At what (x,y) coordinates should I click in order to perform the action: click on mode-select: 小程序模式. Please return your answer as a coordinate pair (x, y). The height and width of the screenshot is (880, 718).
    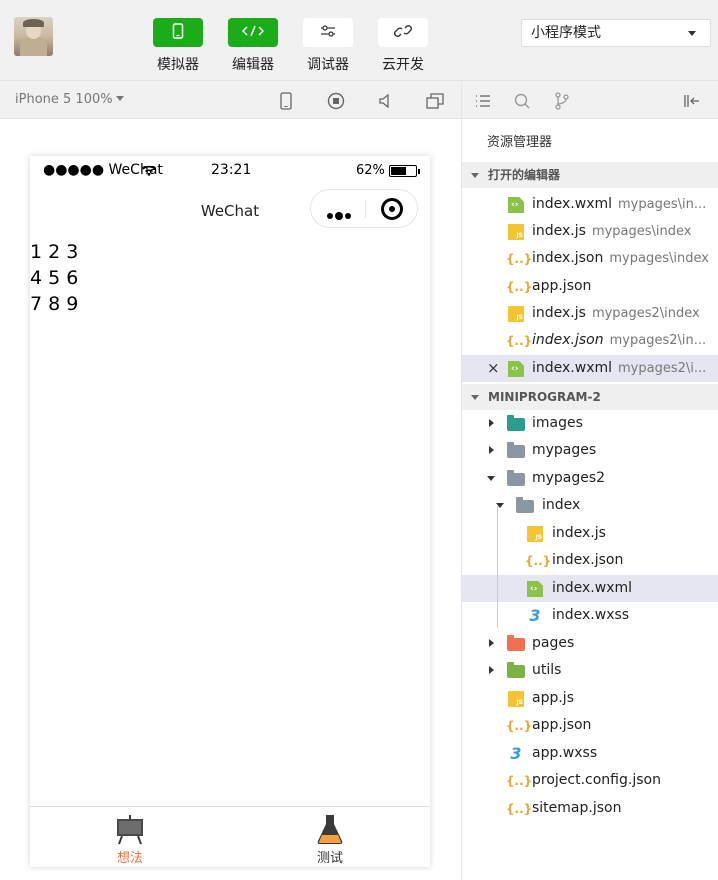
    Looking at the image, I should click on (616, 33).